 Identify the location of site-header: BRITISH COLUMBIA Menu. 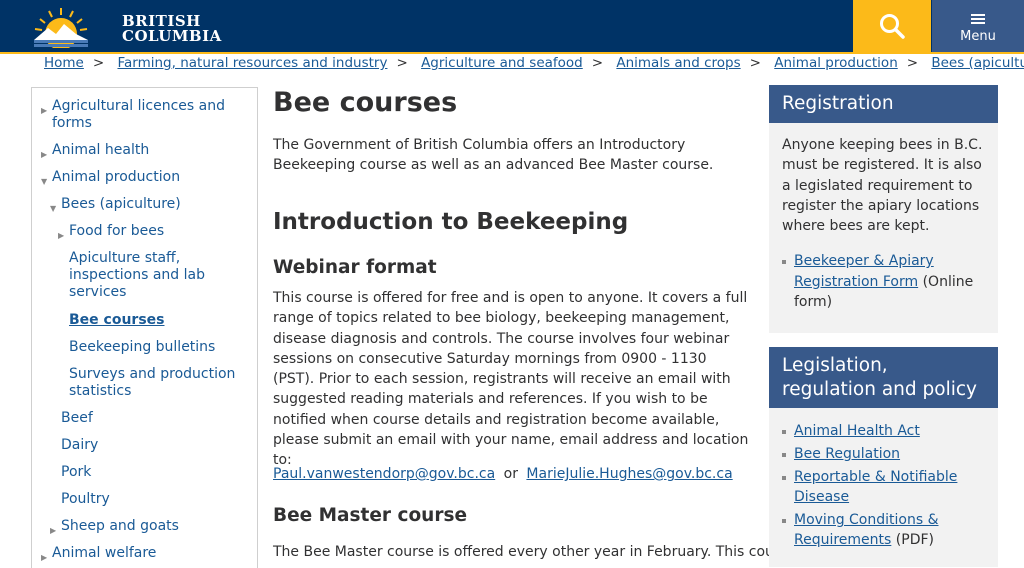
(512, 27).